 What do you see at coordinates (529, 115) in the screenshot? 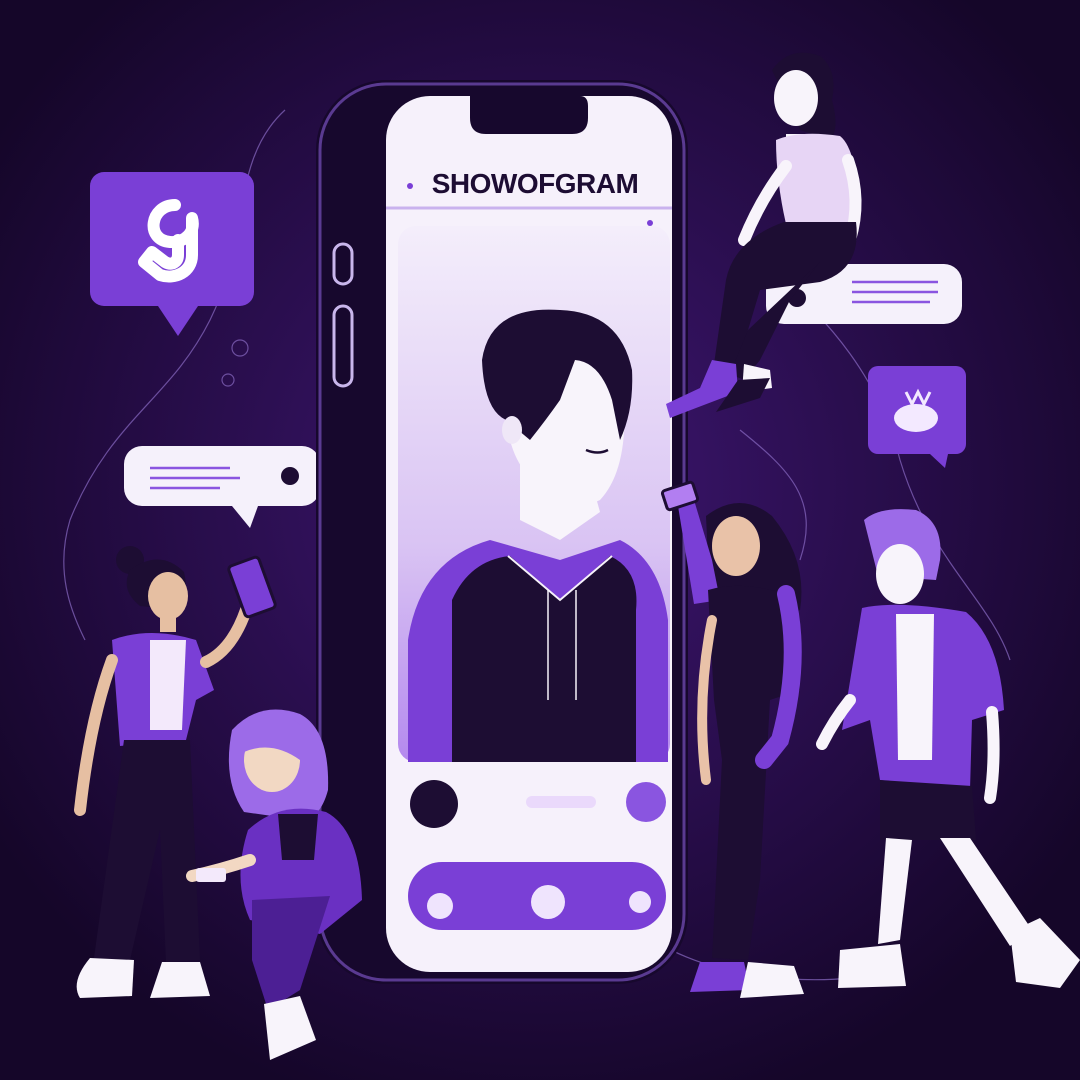
I see `notch` at bounding box center [529, 115].